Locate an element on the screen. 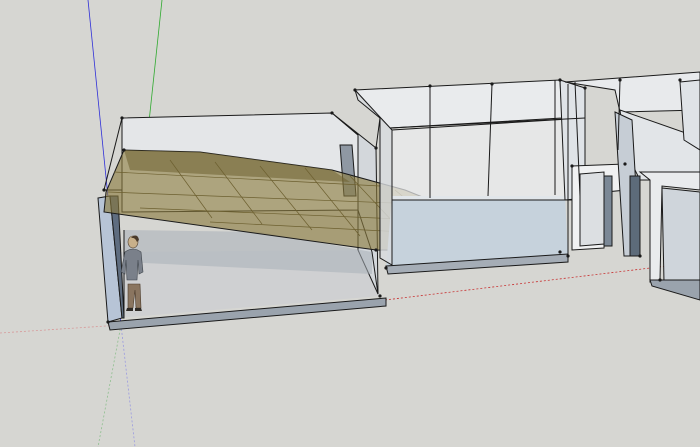 The width and height of the screenshot is (700, 447). side-wing-end-base is located at coordinates (674, 290).